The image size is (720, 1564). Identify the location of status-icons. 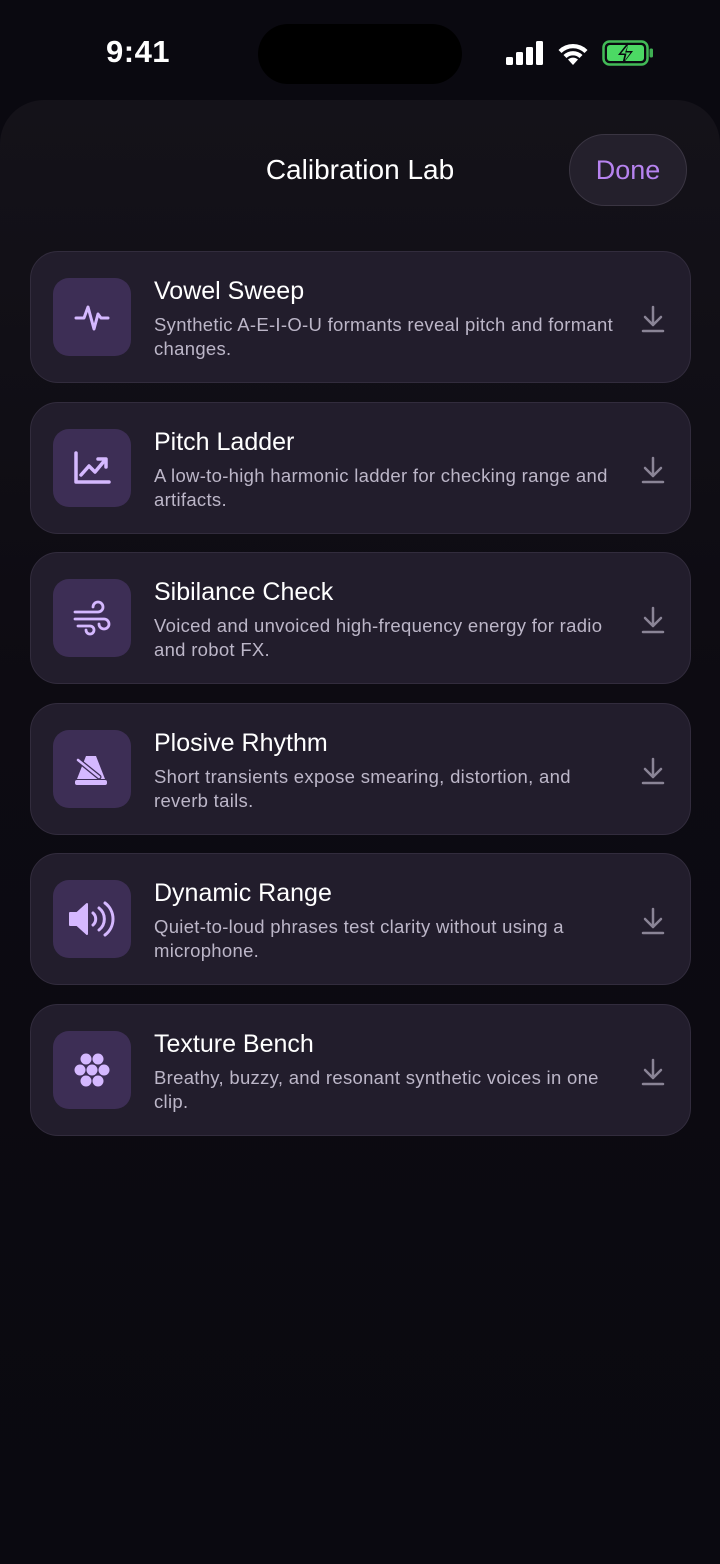
(580, 53).